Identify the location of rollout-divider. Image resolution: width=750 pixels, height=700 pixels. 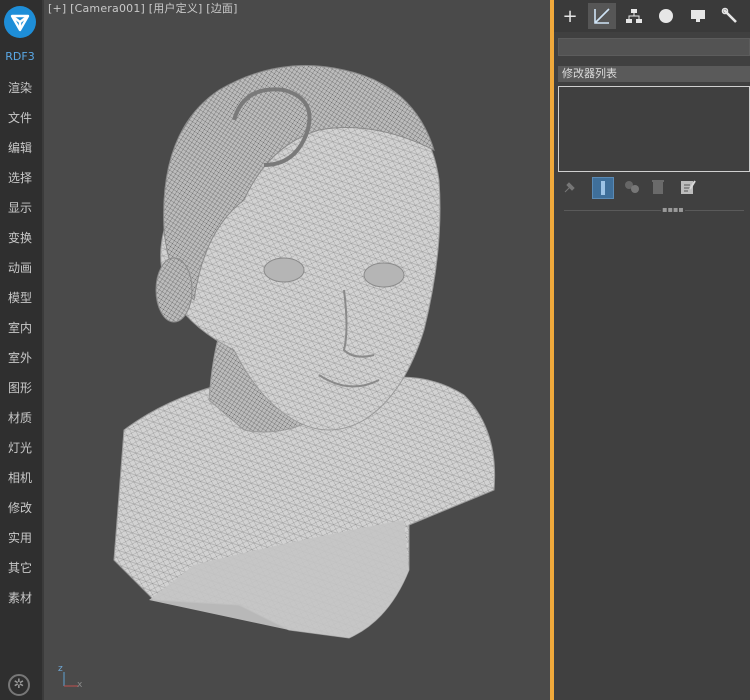
(654, 210).